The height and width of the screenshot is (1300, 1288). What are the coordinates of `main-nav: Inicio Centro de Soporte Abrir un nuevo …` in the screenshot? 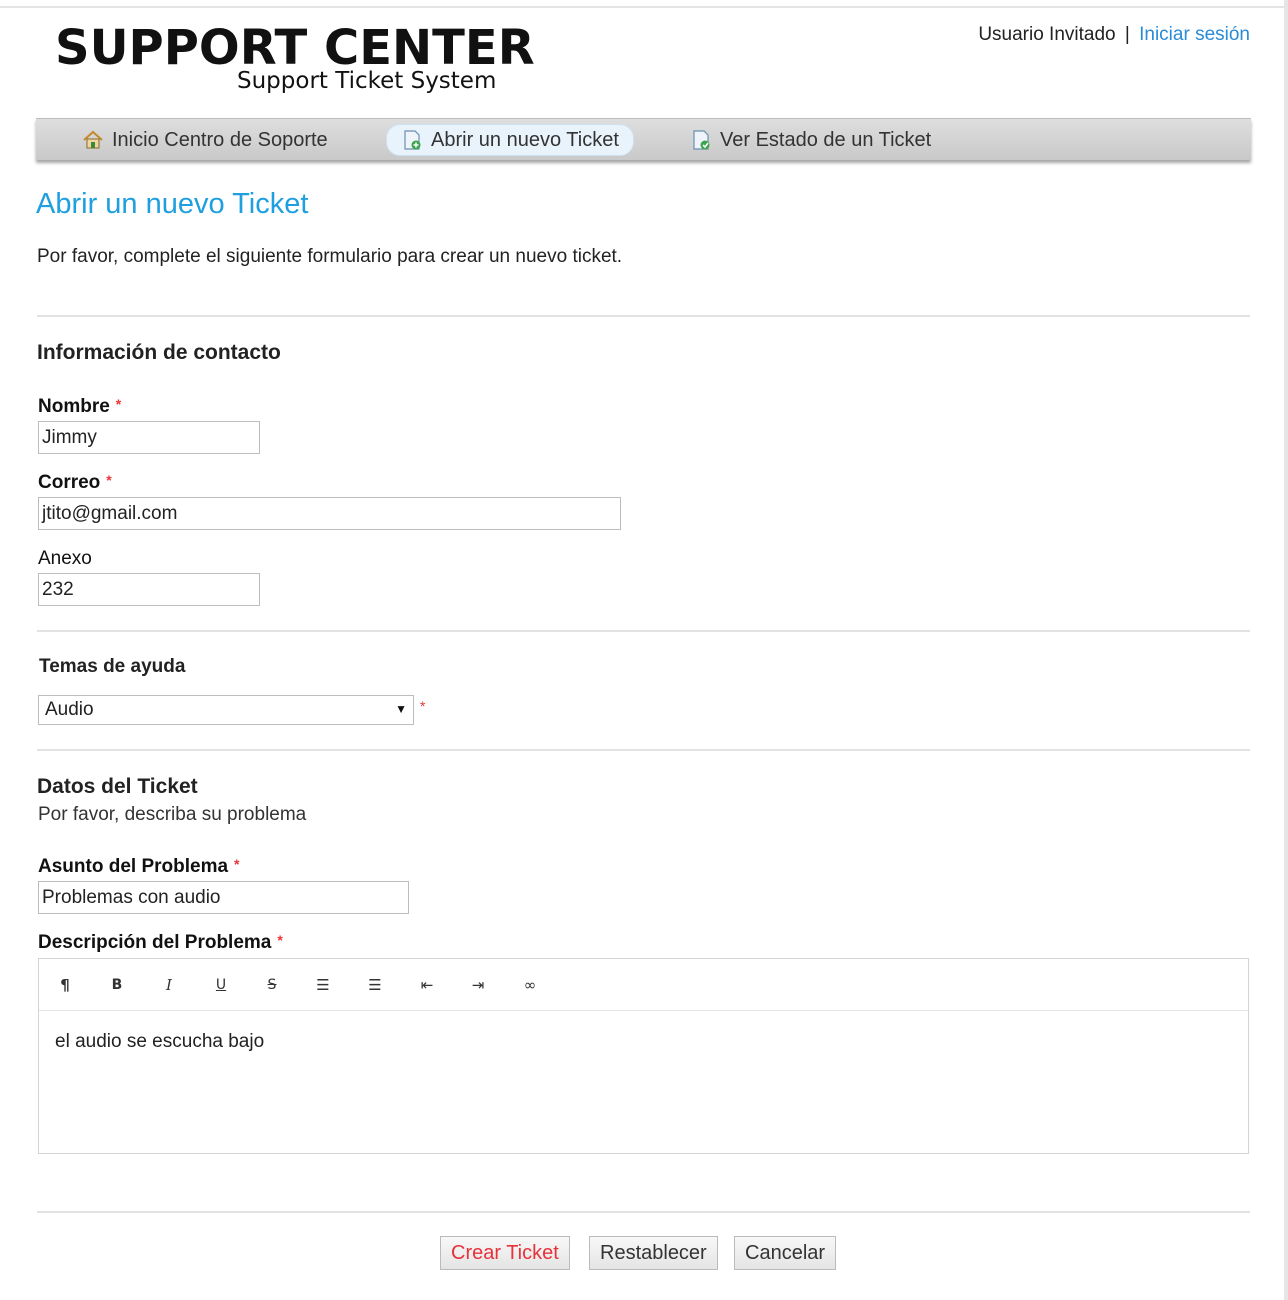 It's located at (643, 139).